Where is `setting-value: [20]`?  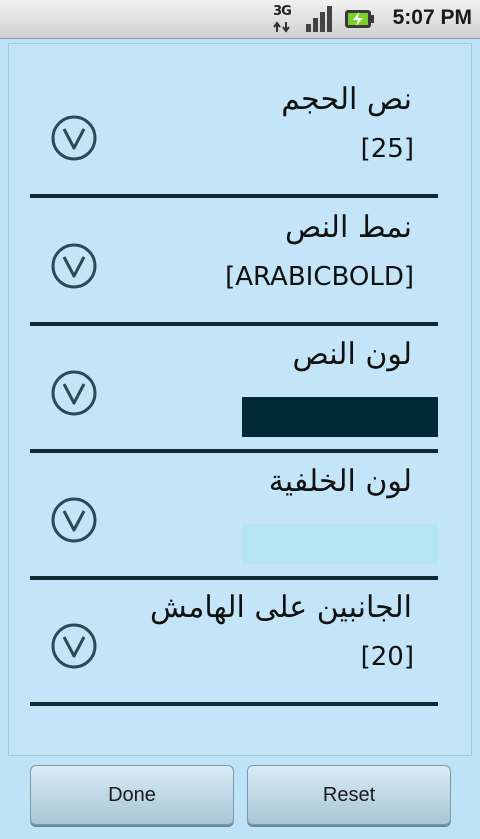 setting-value: [20] is located at coordinates (387, 657).